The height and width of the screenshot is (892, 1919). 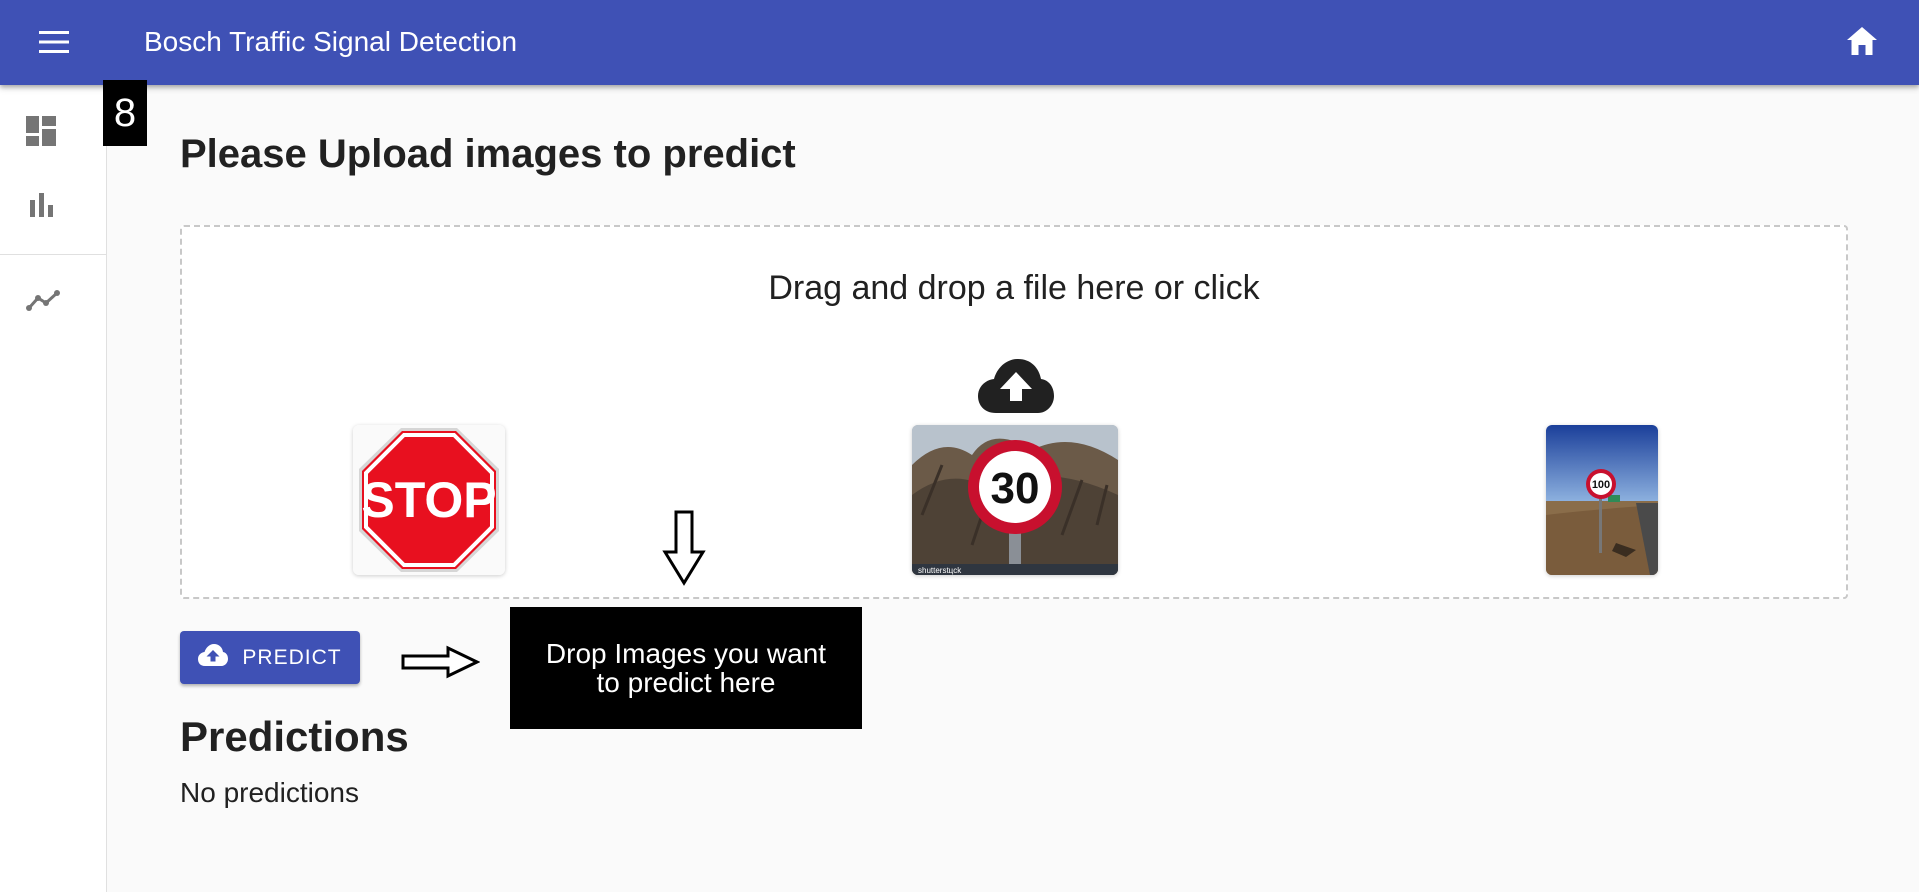 I want to click on speed-limit-100-image: 100, so click(x=1602, y=500).